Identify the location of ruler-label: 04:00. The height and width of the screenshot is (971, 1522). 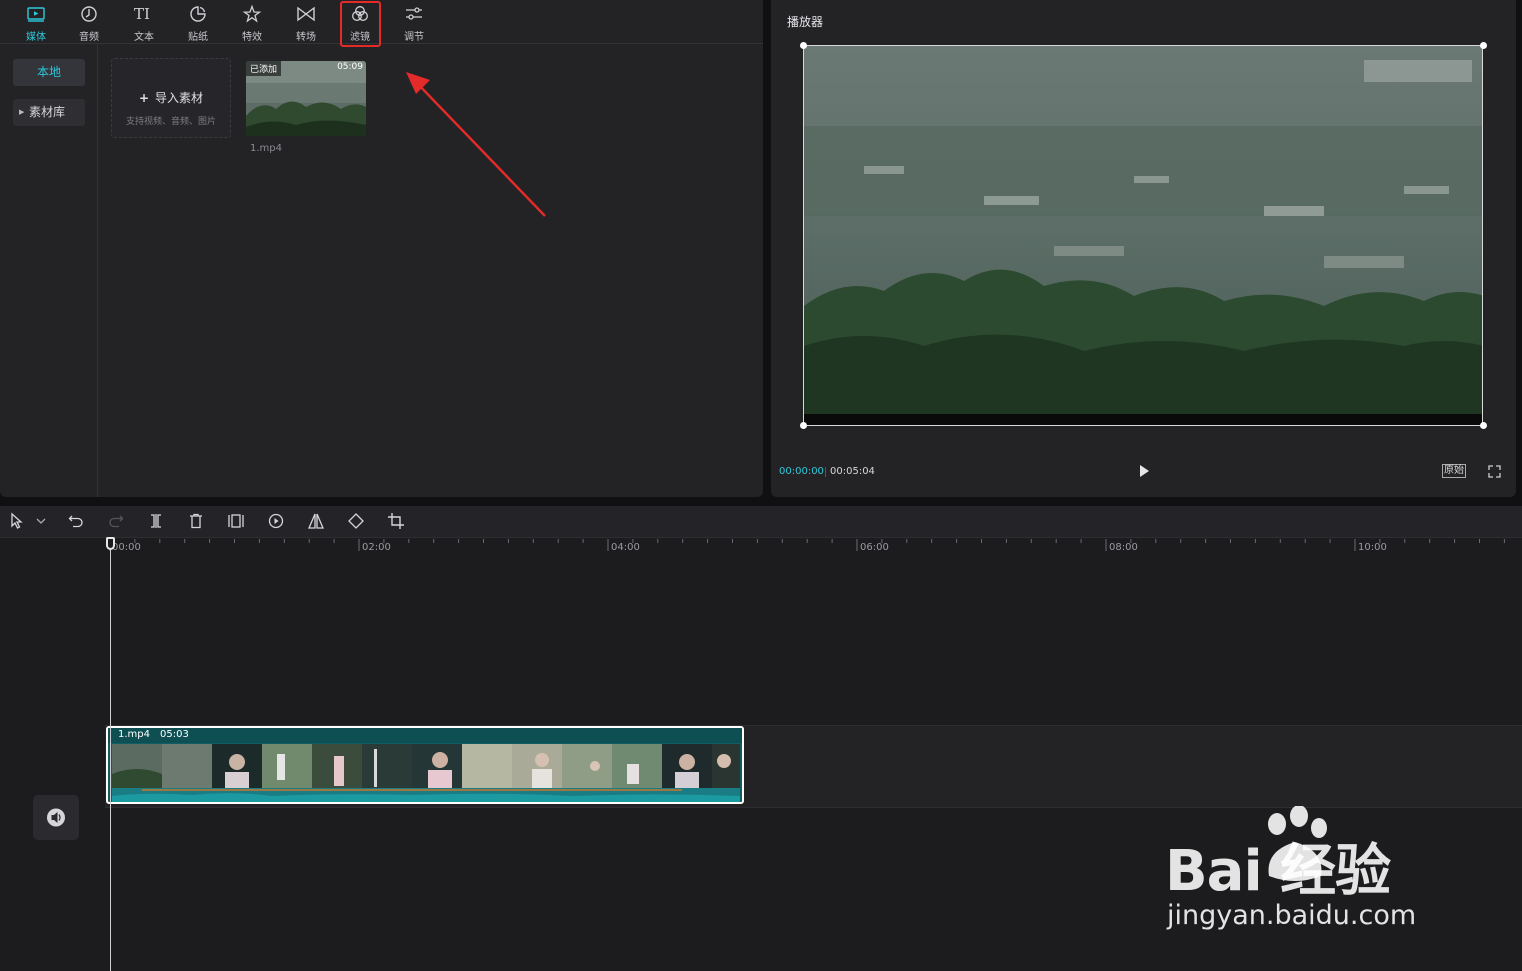
(625, 547).